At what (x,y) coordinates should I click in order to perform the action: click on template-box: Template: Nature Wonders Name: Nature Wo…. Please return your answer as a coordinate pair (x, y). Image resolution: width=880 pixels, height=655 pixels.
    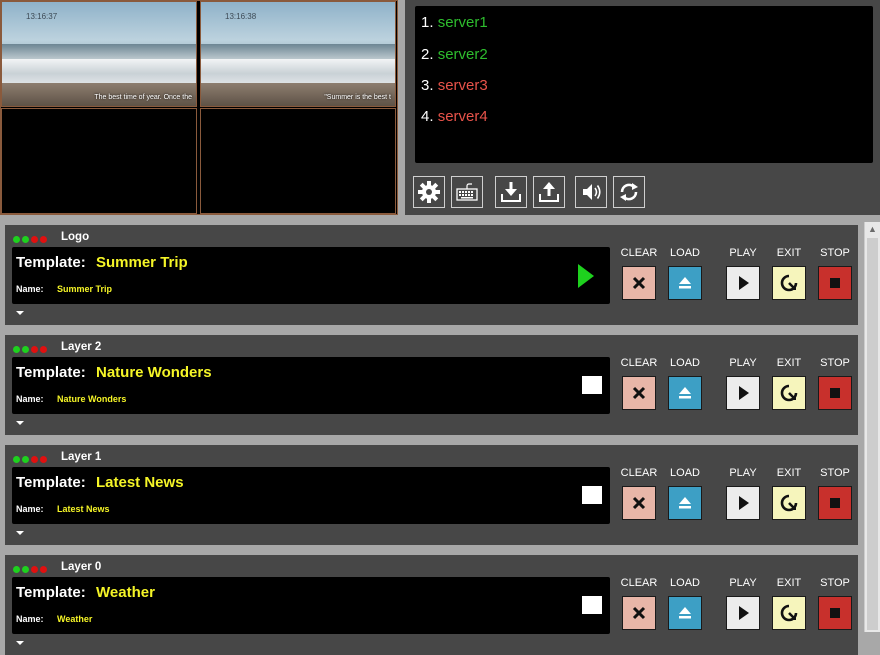
    Looking at the image, I should click on (311, 385).